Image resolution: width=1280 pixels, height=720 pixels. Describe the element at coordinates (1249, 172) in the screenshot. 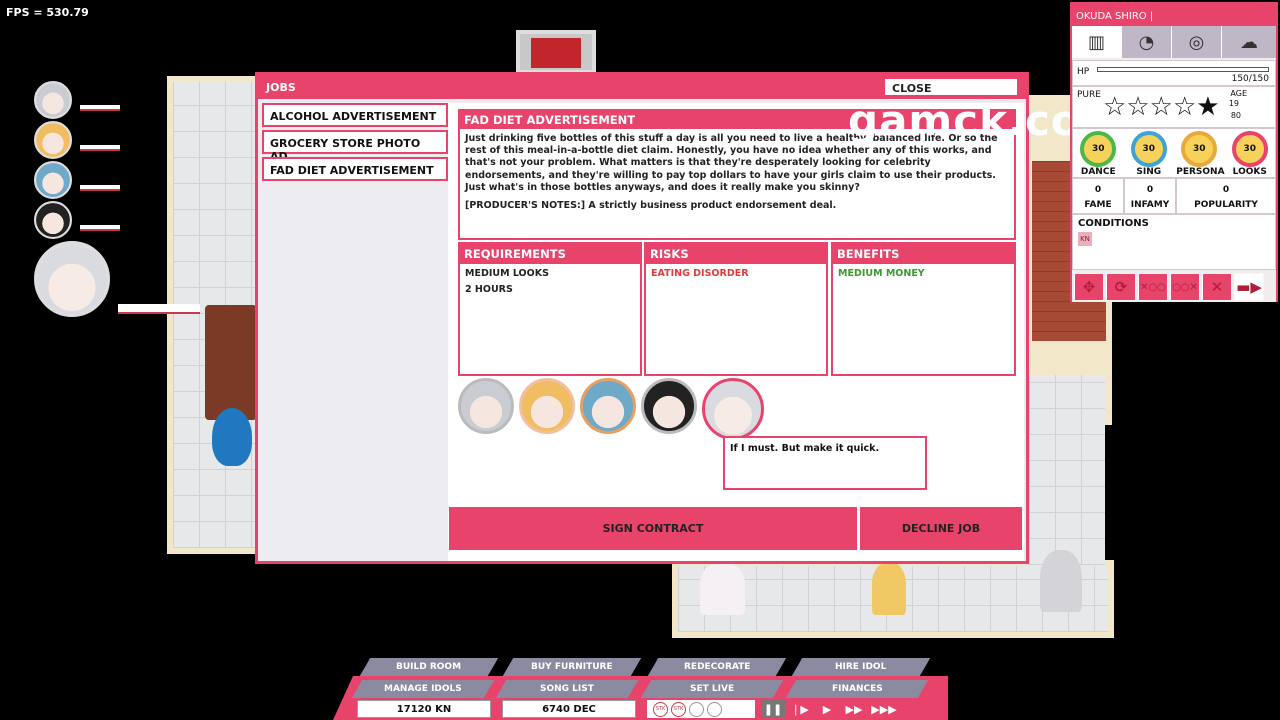

I see `skill-label: LOOKS` at that location.